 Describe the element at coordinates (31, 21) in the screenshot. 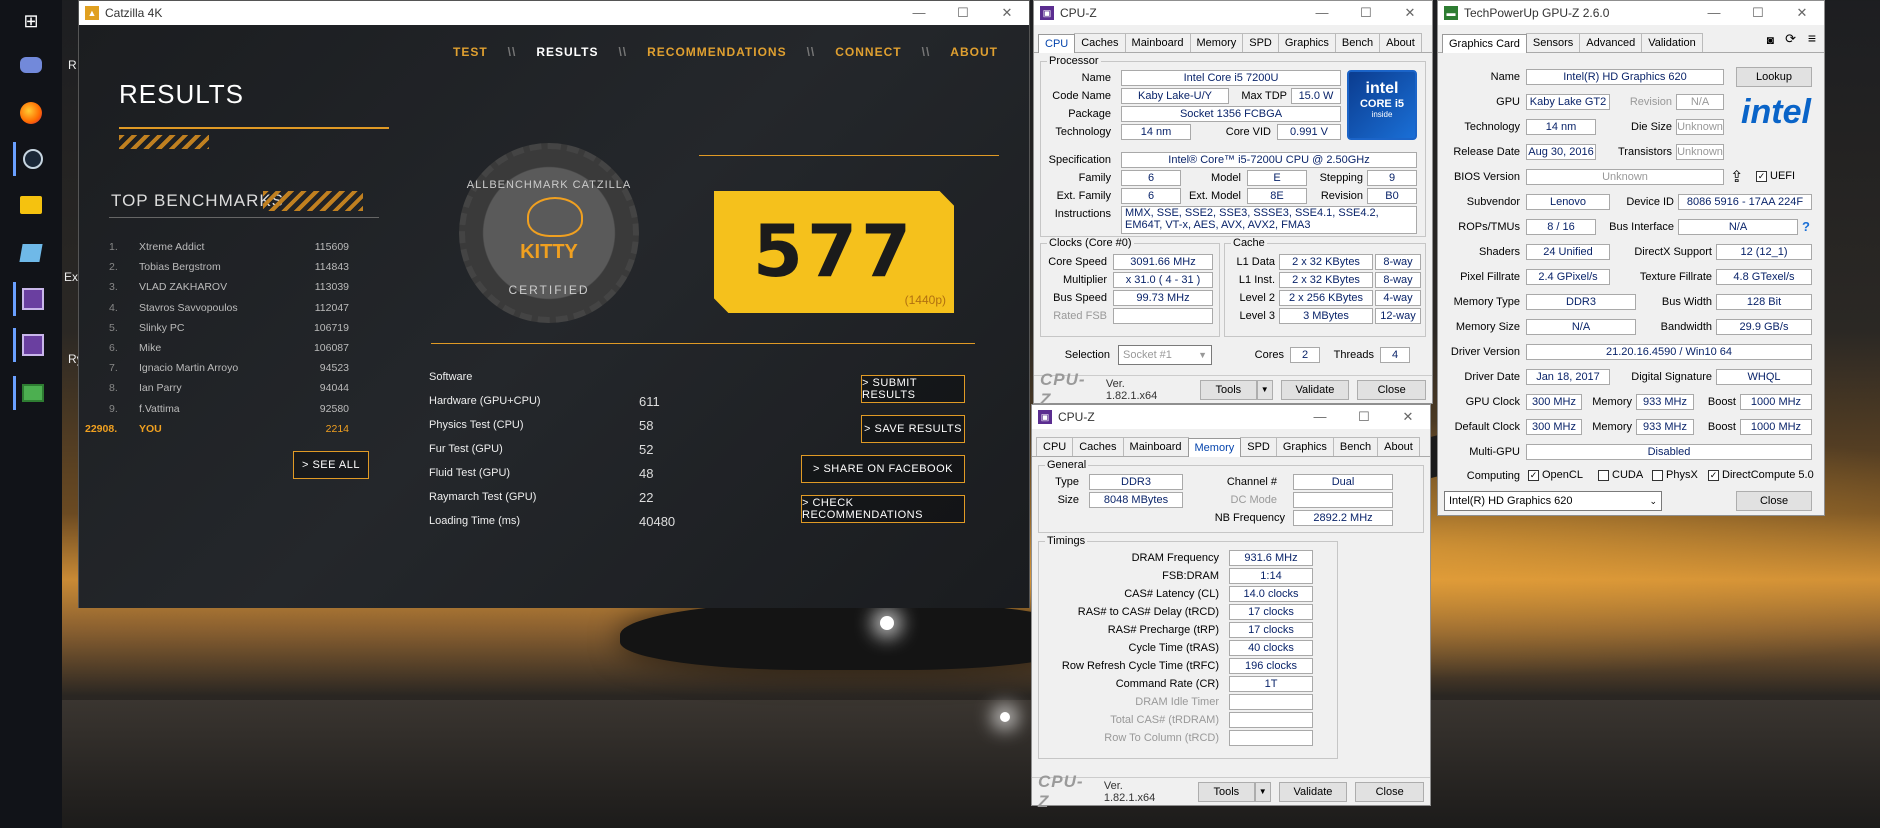

I see `windows-icon: ⊞` at that location.